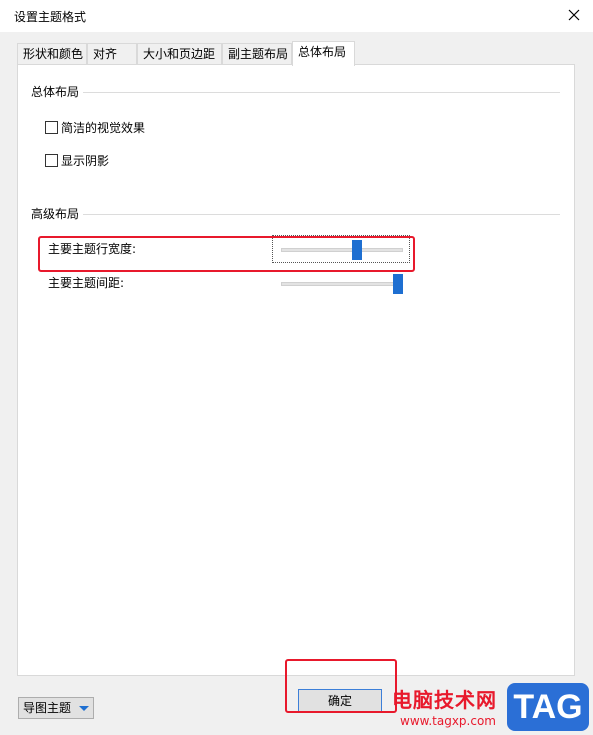 The height and width of the screenshot is (735, 593). I want to click on slider-thumb, so click(398, 284).